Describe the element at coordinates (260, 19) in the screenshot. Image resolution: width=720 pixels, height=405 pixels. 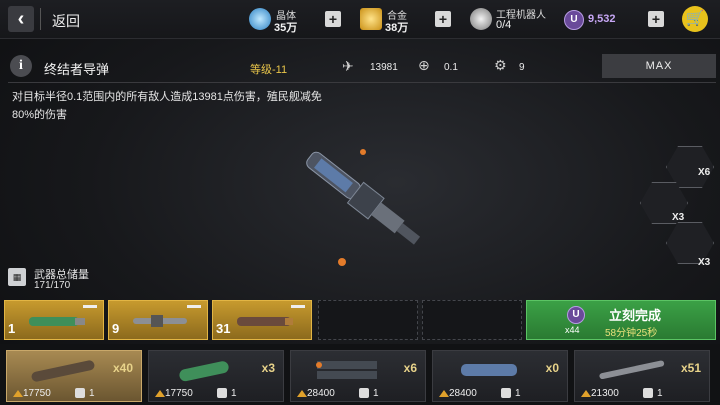
I see `crystal-icon` at that location.